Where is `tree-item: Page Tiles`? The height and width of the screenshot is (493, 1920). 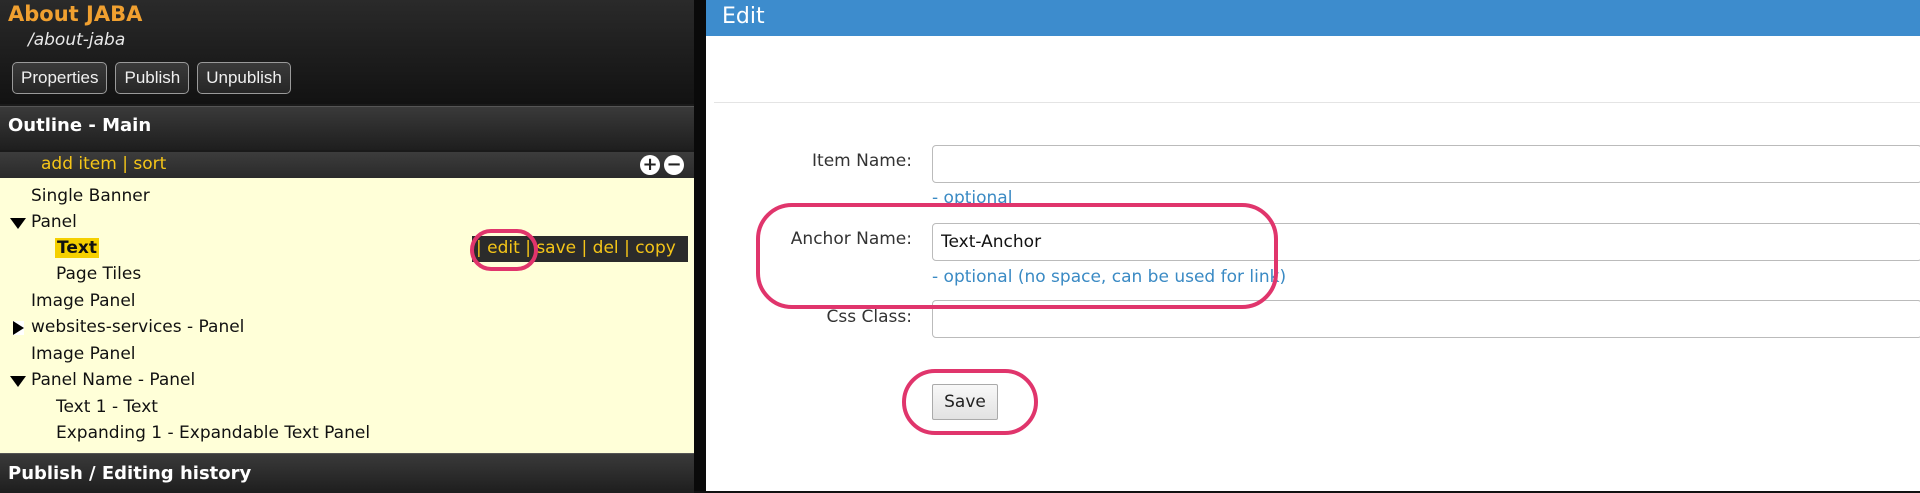 tree-item: Page Tiles is located at coordinates (347, 275).